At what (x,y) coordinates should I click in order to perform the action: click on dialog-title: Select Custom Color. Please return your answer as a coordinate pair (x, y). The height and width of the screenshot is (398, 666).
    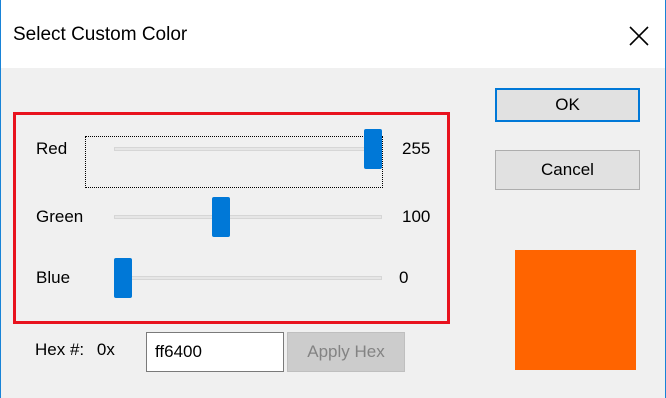
    Looking at the image, I should click on (100, 34).